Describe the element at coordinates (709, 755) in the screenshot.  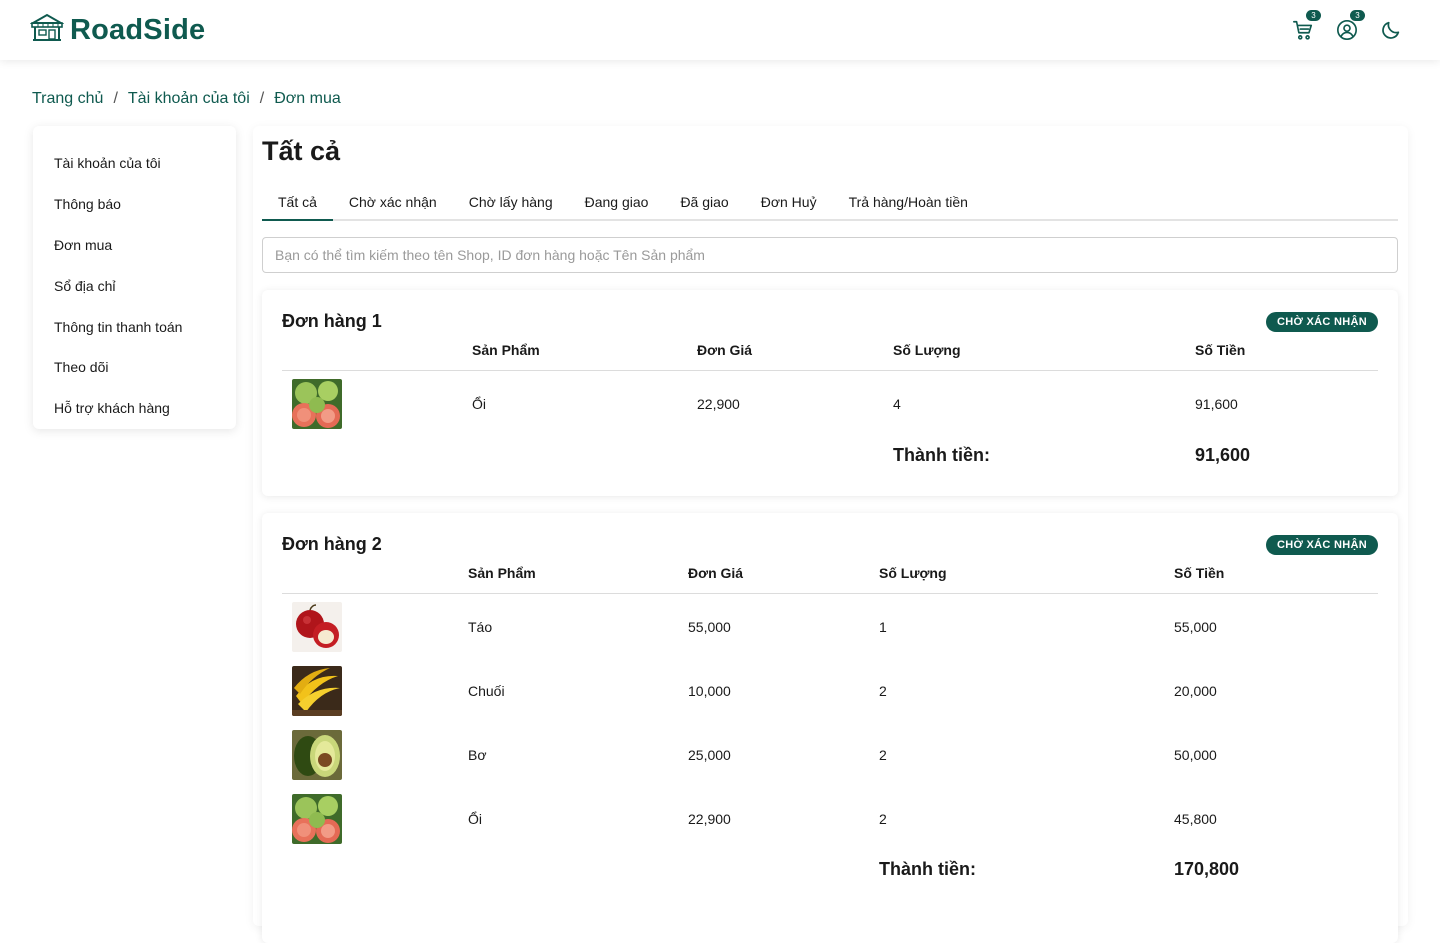
I see `unit-price: 25,000` at that location.